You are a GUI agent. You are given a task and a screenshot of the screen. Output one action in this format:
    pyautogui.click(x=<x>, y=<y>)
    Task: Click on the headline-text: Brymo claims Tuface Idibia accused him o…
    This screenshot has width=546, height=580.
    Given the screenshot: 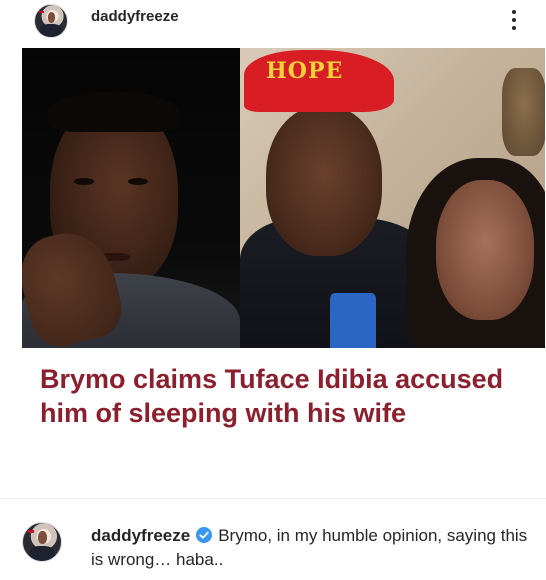 What is the action you would take?
    pyautogui.click(x=272, y=396)
    